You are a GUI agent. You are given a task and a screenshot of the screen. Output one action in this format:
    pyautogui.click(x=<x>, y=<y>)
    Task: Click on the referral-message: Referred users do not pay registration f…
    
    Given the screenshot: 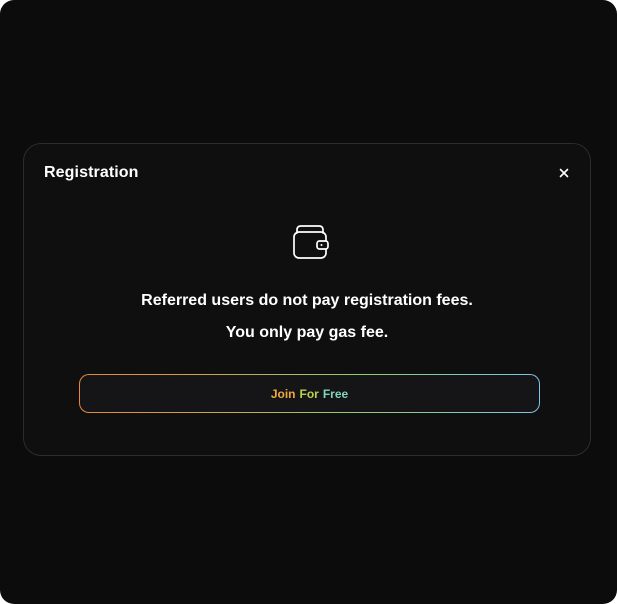 What is the action you would take?
    pyautogui.click(x=307, y=300)
    